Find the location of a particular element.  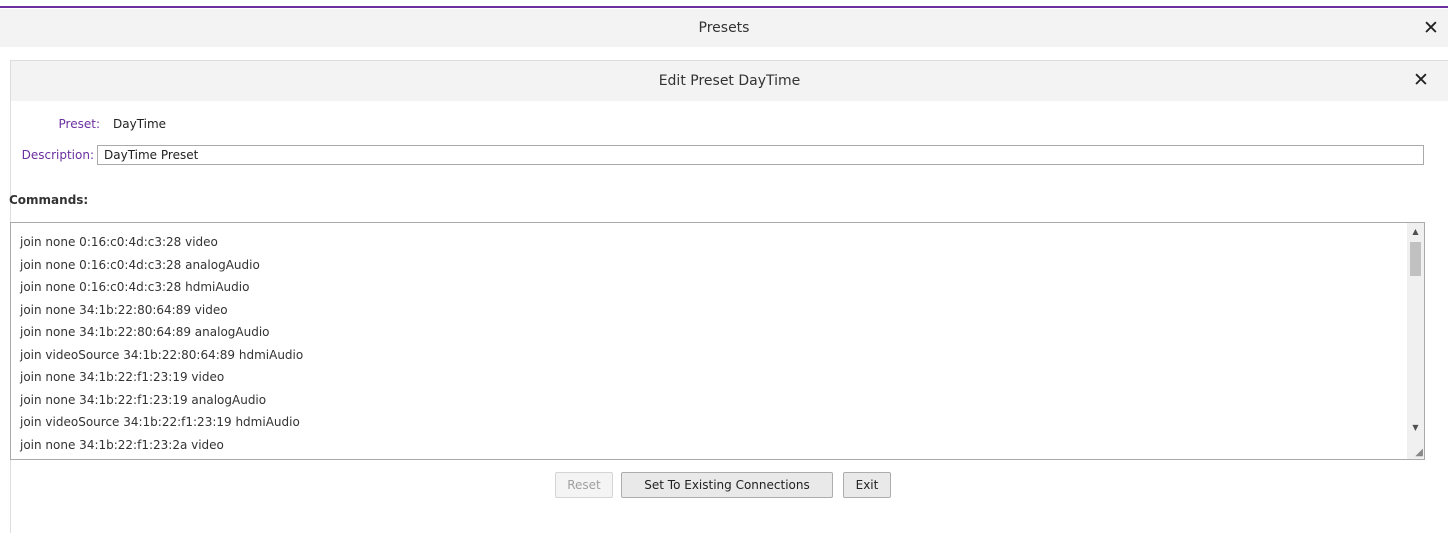

exit-button: Exit is located at coordinates (867, 485).